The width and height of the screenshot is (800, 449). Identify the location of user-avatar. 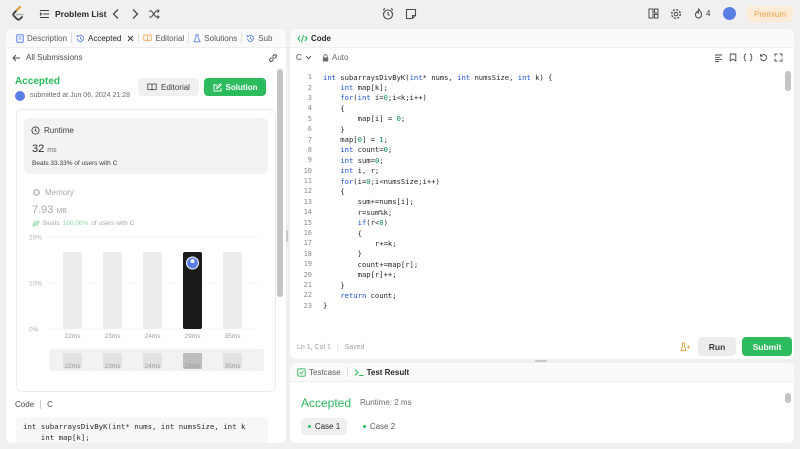
(729, 13).